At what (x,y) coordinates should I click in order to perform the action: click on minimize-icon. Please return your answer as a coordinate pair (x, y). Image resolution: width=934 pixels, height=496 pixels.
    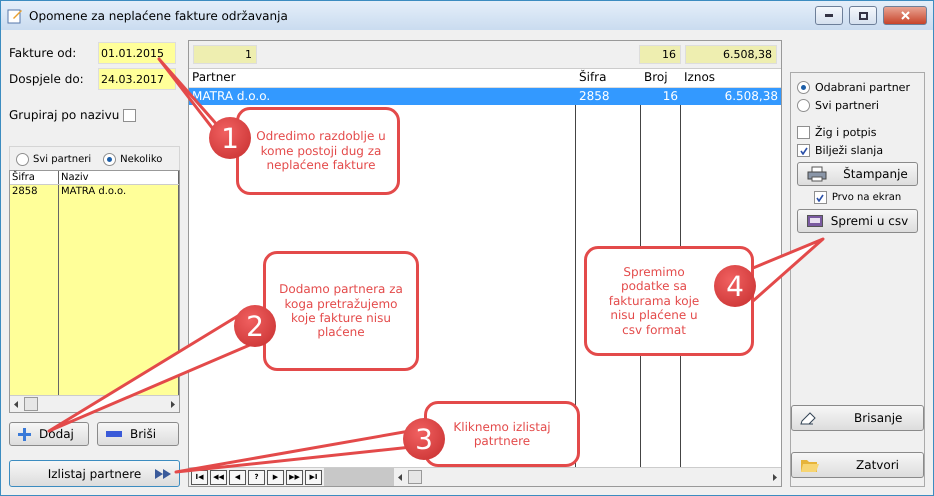
    Looking at the image, I should click on (829, 15).